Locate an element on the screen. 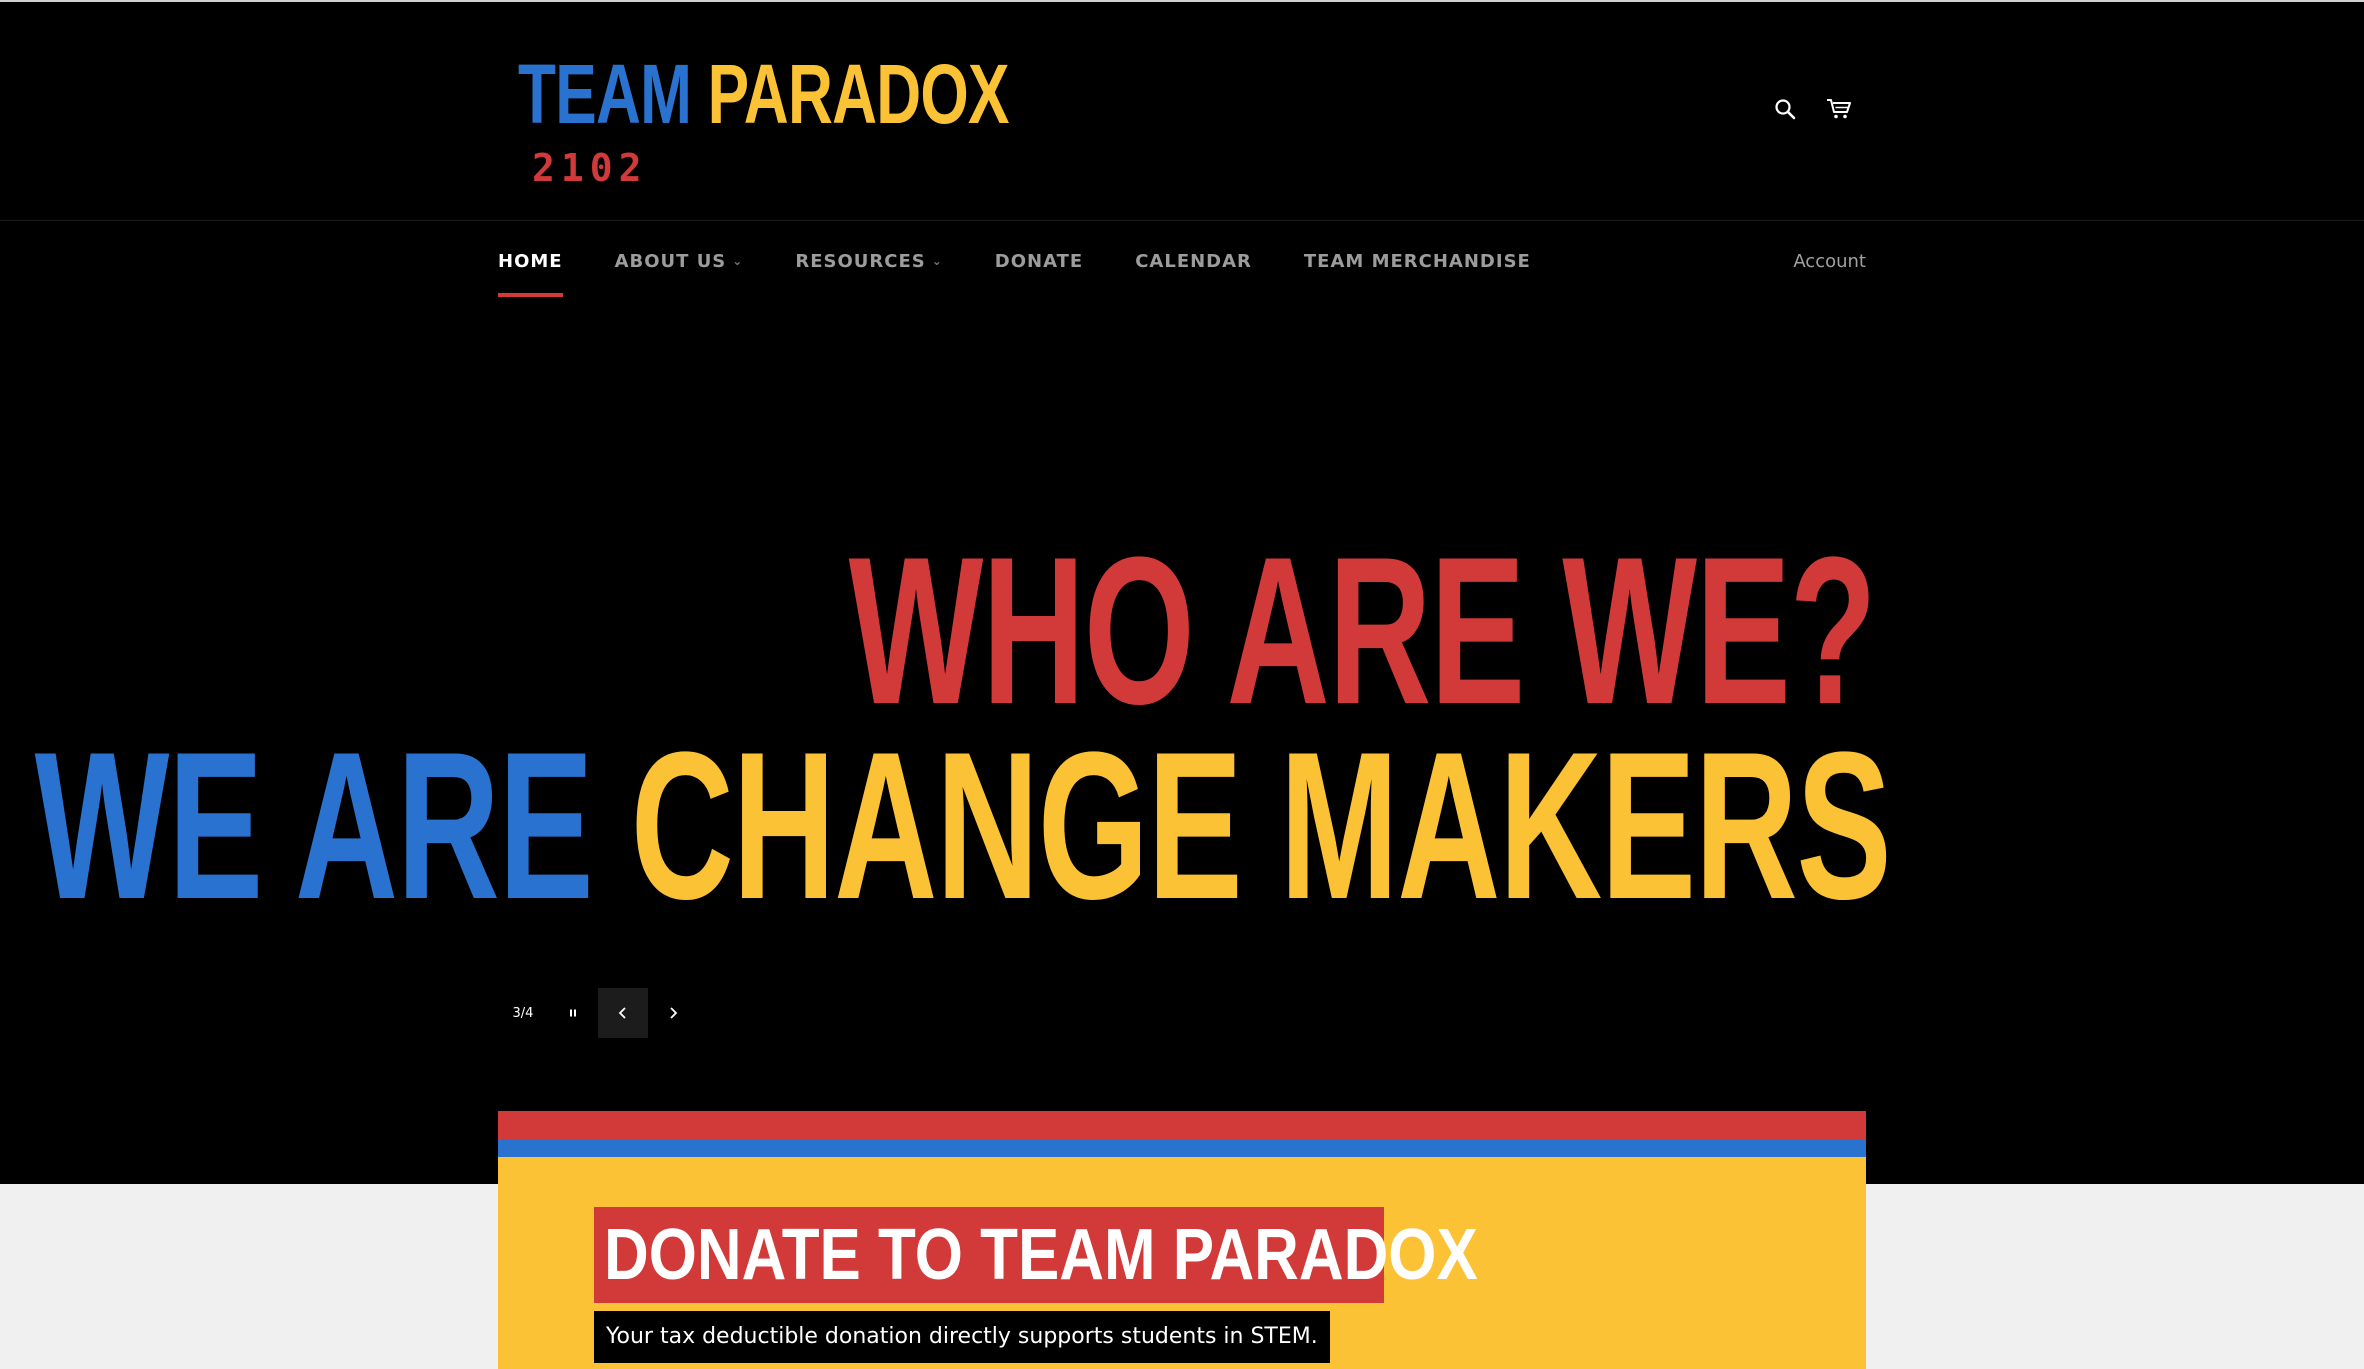 The image size is (2364, 1369). nav-item-team-merchandise: TEAM MERCHANDISE is located at coordinates (1417, 261).